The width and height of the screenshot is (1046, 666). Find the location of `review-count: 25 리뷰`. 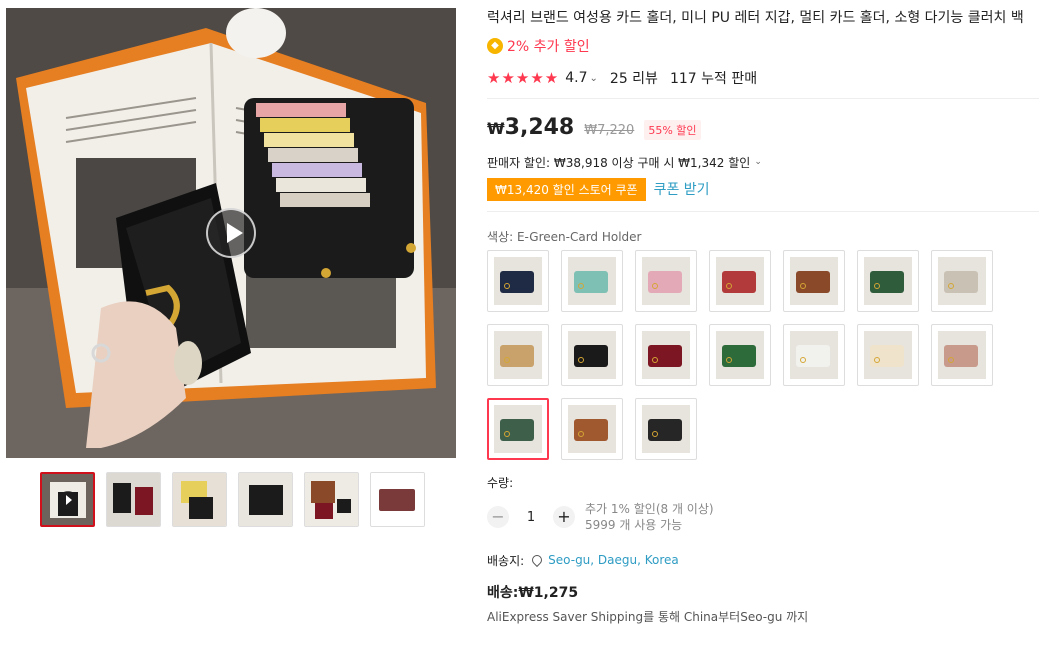

review-count: 25 리뷰 is located at coordinates (634, 78).